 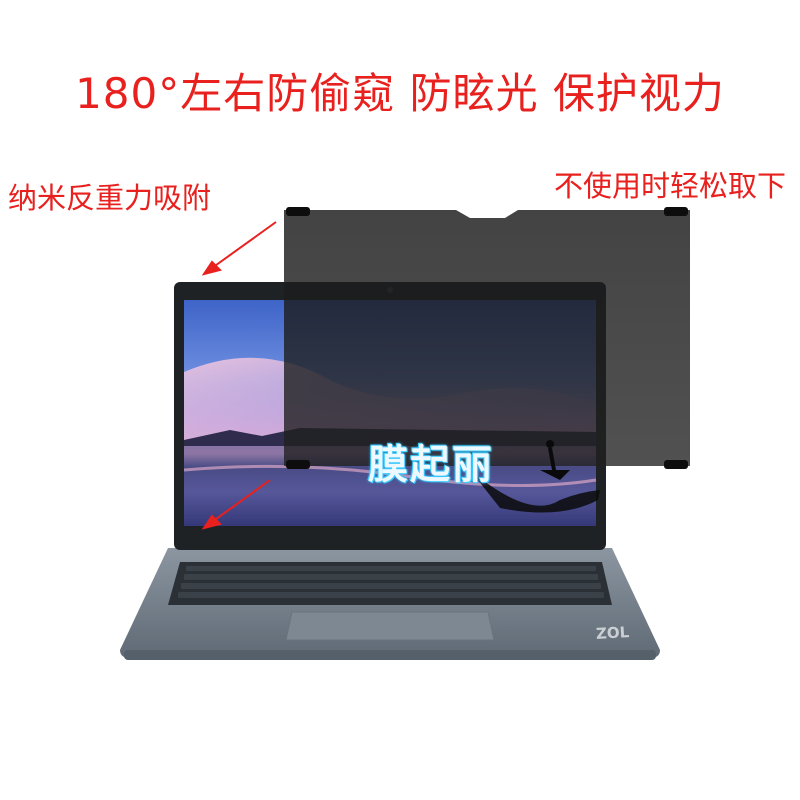 I want to click on arrow-top, so click(x=239, y=248).